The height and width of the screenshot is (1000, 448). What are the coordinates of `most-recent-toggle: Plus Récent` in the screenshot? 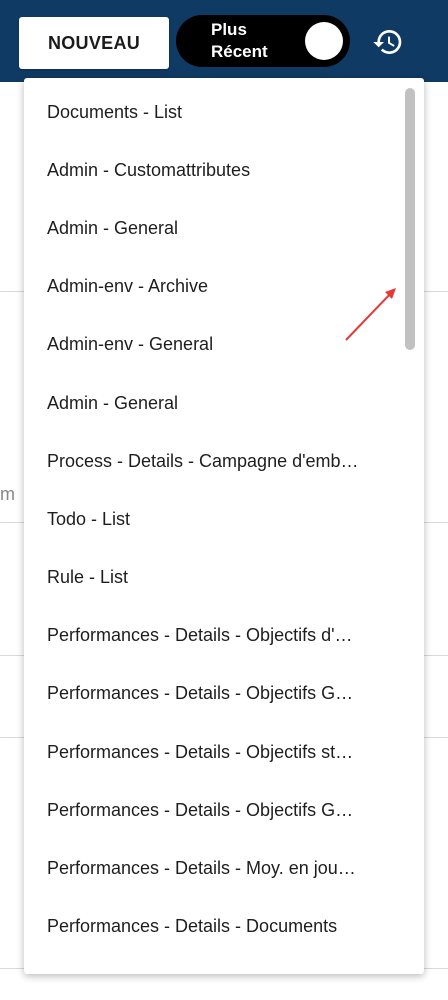 It's located at (263, 41).